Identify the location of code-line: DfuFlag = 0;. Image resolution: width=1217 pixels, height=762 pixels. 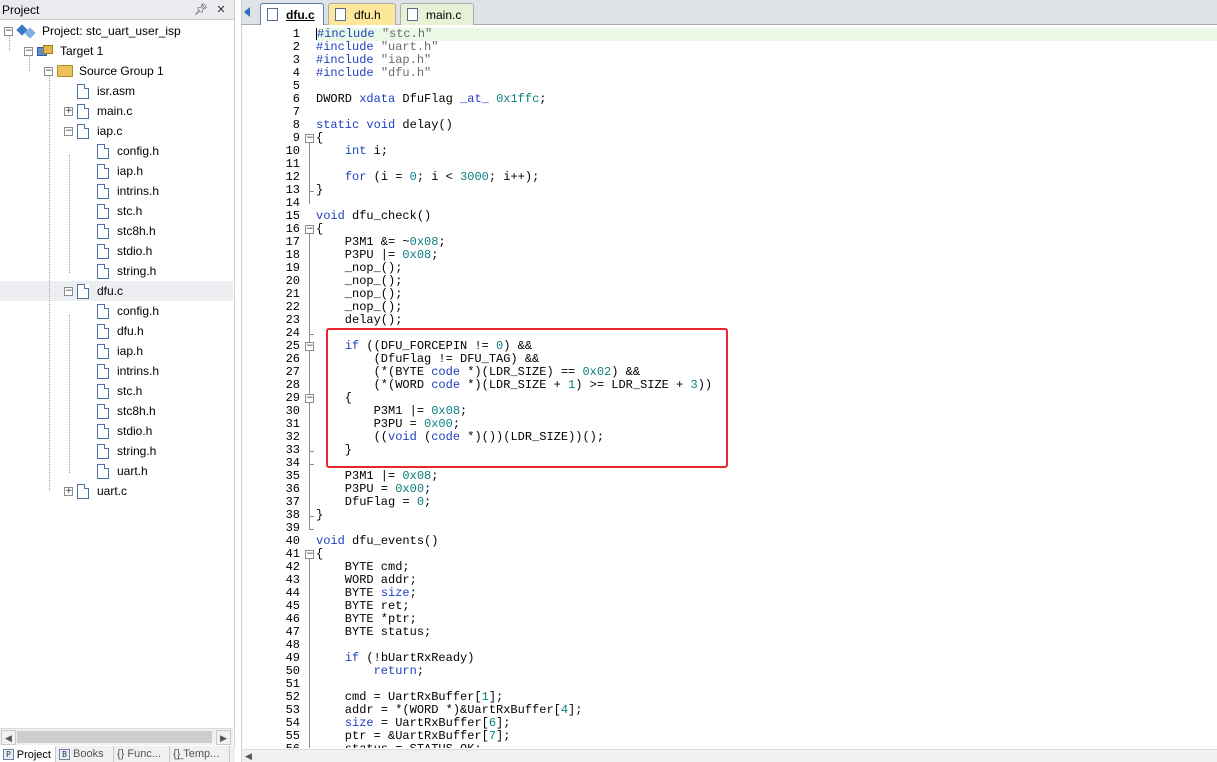
(373, 502).